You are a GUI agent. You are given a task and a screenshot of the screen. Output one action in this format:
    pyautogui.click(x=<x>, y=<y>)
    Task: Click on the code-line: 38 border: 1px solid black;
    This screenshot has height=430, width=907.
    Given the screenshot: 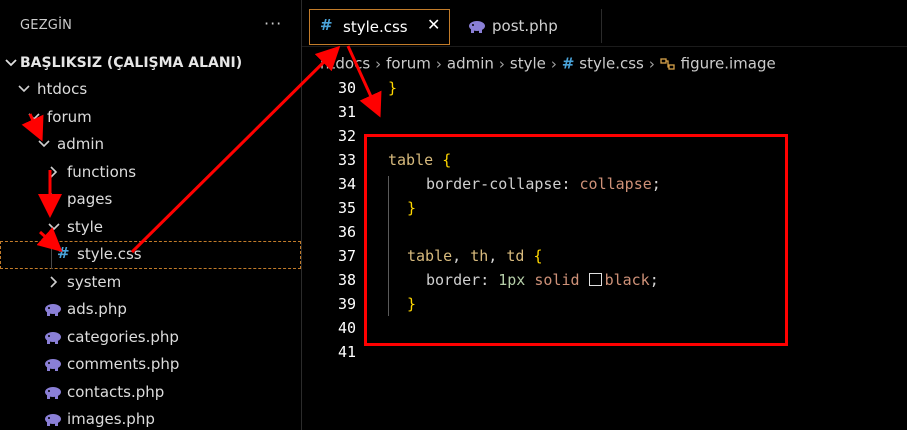 What is the action you would take?
    pyautogui.click(x=604, y=280)
    